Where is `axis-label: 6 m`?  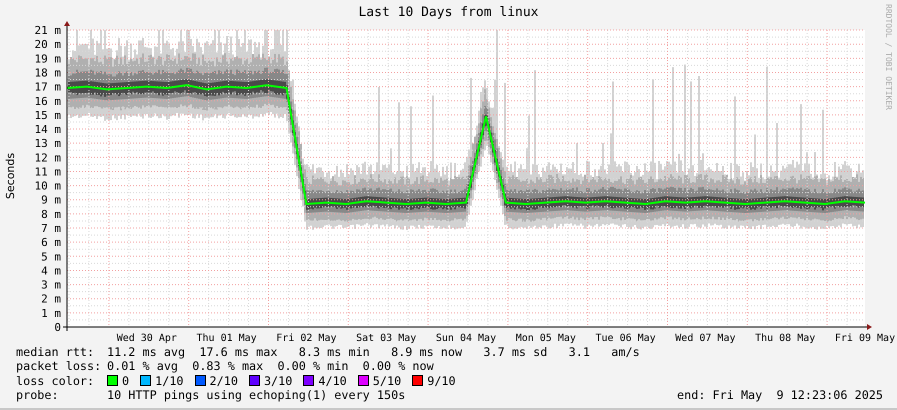
axis-label: 6 m is located at coordinates (51, 243).